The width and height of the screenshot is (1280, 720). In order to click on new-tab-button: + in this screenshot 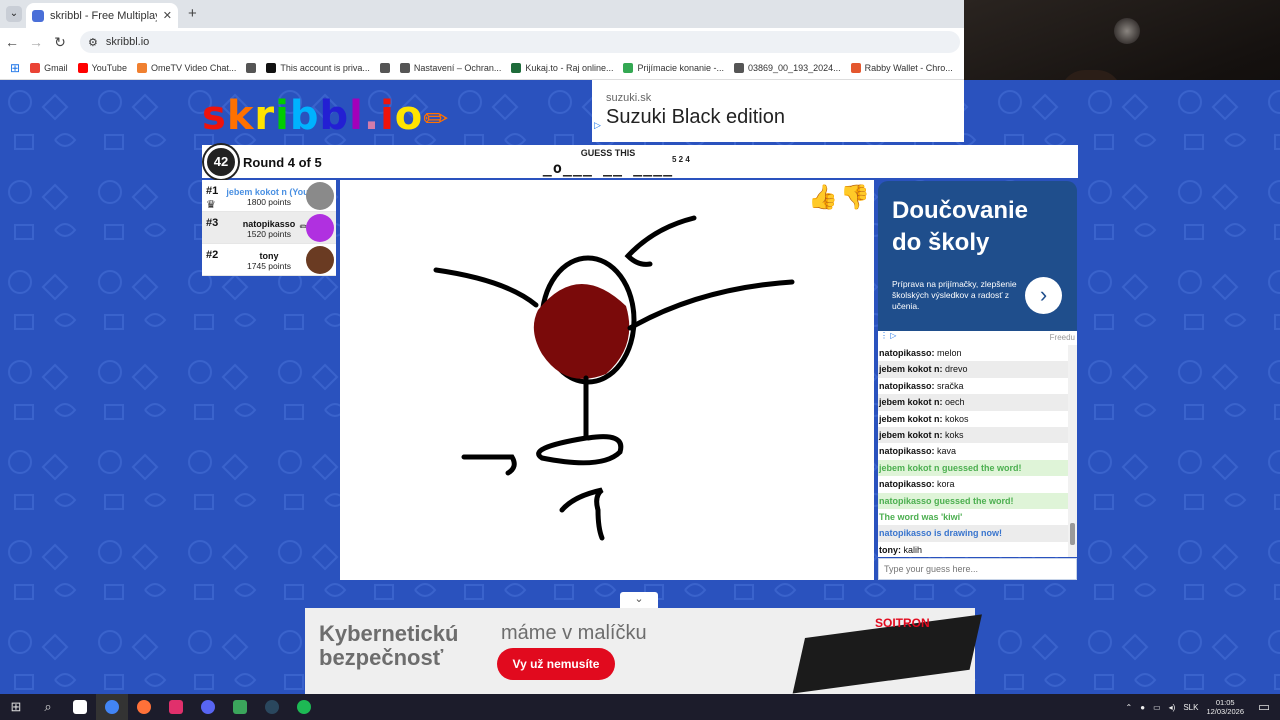, I will do `click(192, 13)`.